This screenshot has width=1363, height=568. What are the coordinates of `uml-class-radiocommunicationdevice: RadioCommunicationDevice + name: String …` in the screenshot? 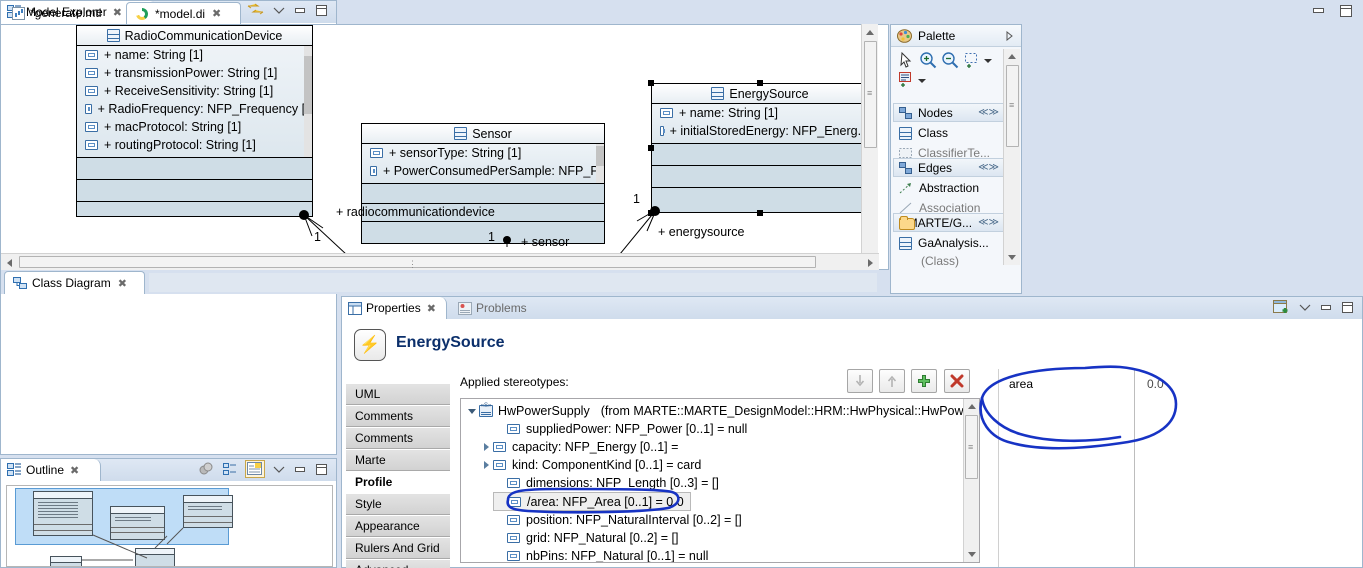 It's located at (194, 121).